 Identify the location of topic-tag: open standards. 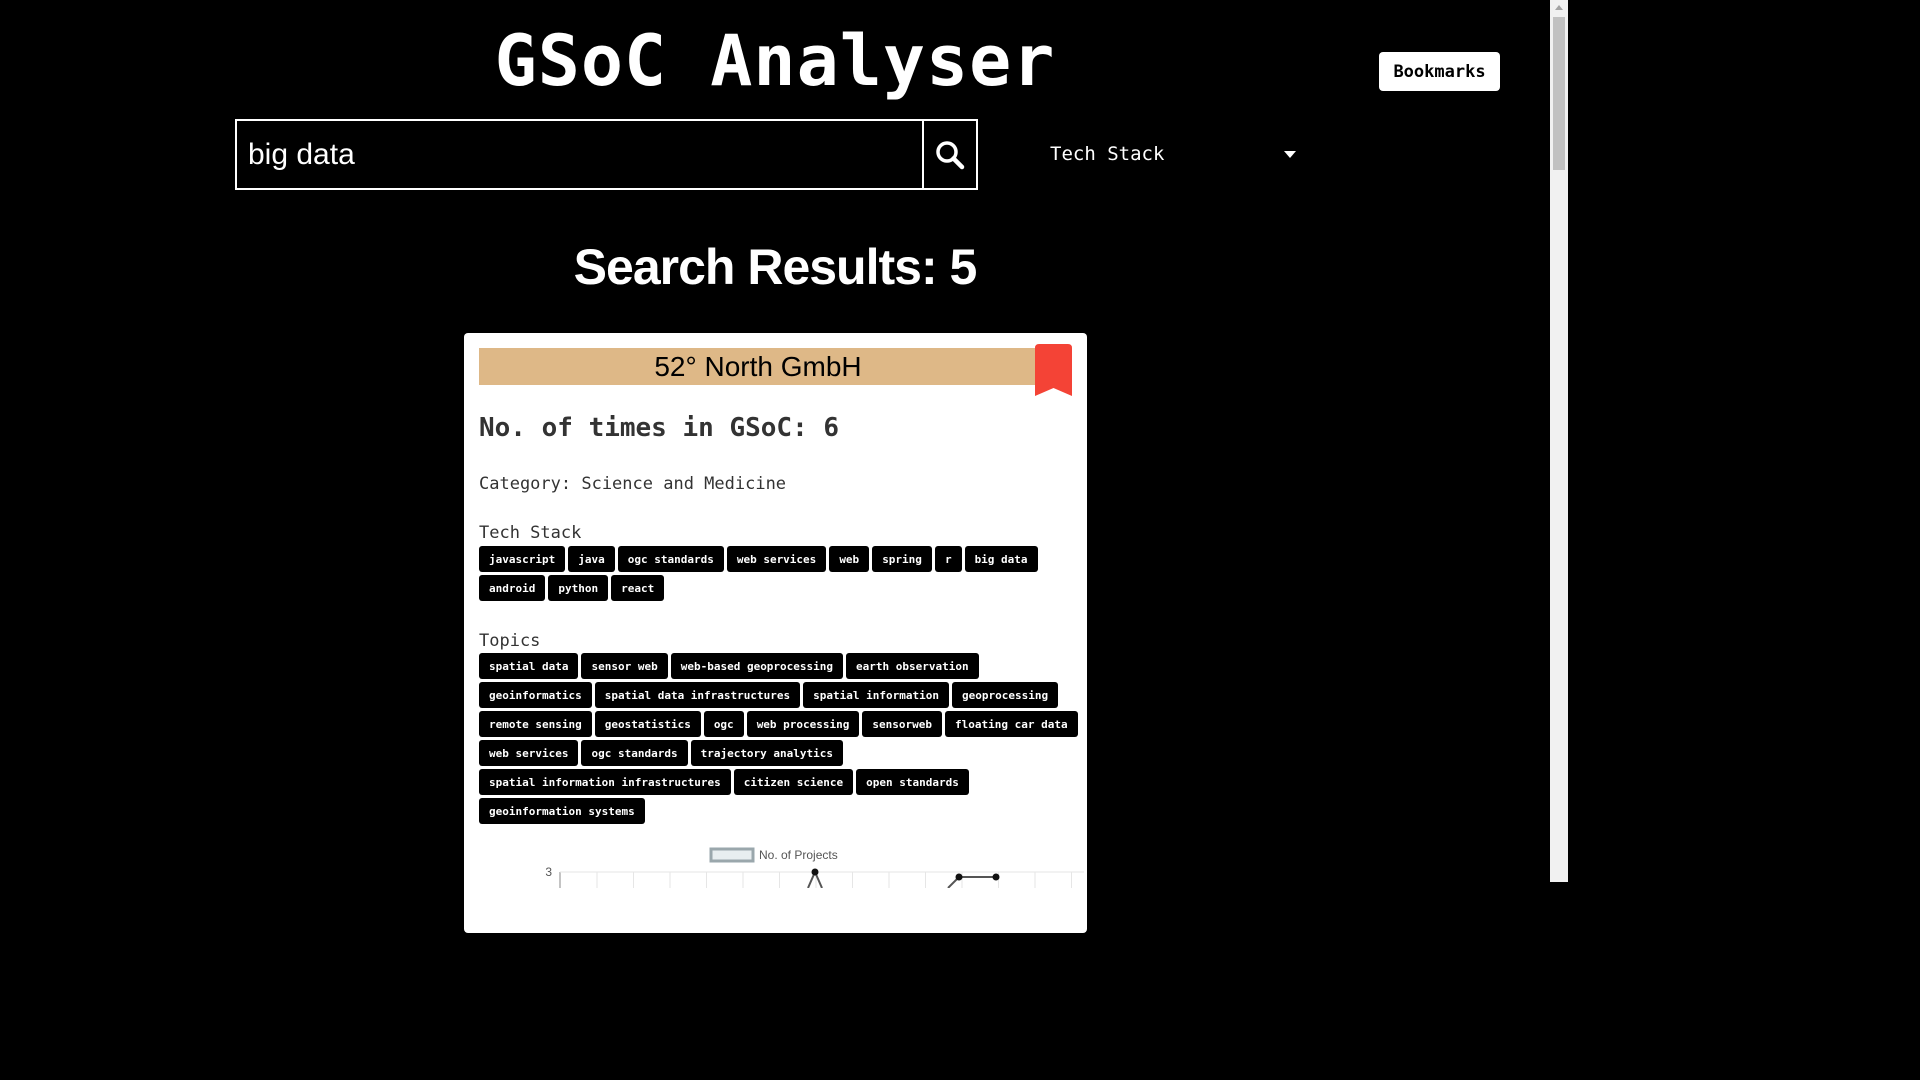
(912, 782).